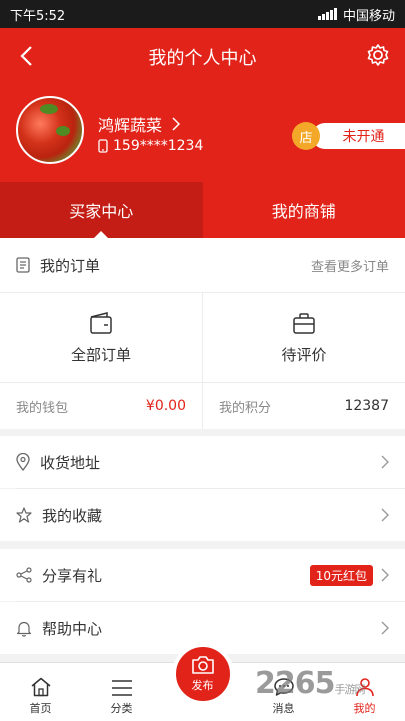 This screenshot has height=721, width=405. I want to click on nav-category: 分类, so click(121, 692).